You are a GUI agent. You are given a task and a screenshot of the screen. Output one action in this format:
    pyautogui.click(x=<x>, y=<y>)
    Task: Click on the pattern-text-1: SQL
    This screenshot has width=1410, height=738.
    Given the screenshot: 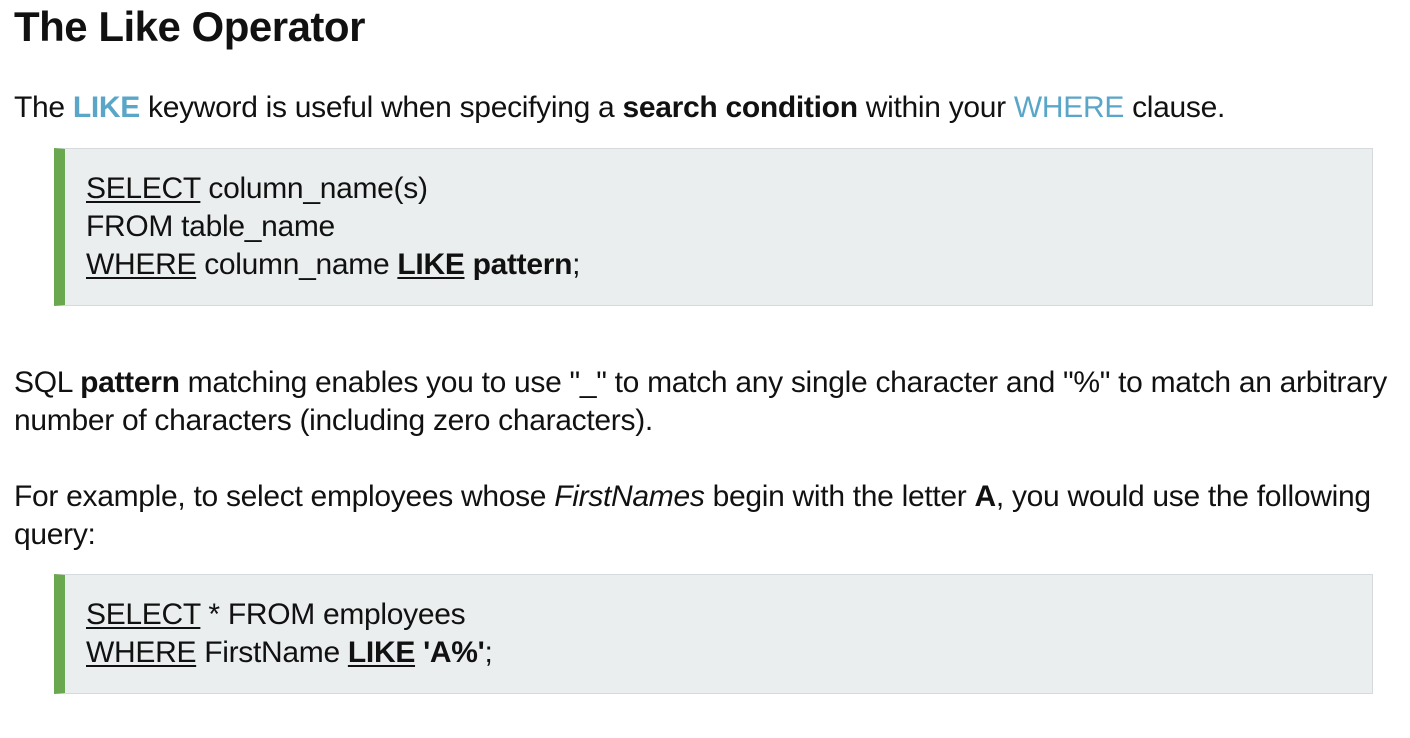 What is the action you would take?
    pyautogui.click(x=47, y=382)
    